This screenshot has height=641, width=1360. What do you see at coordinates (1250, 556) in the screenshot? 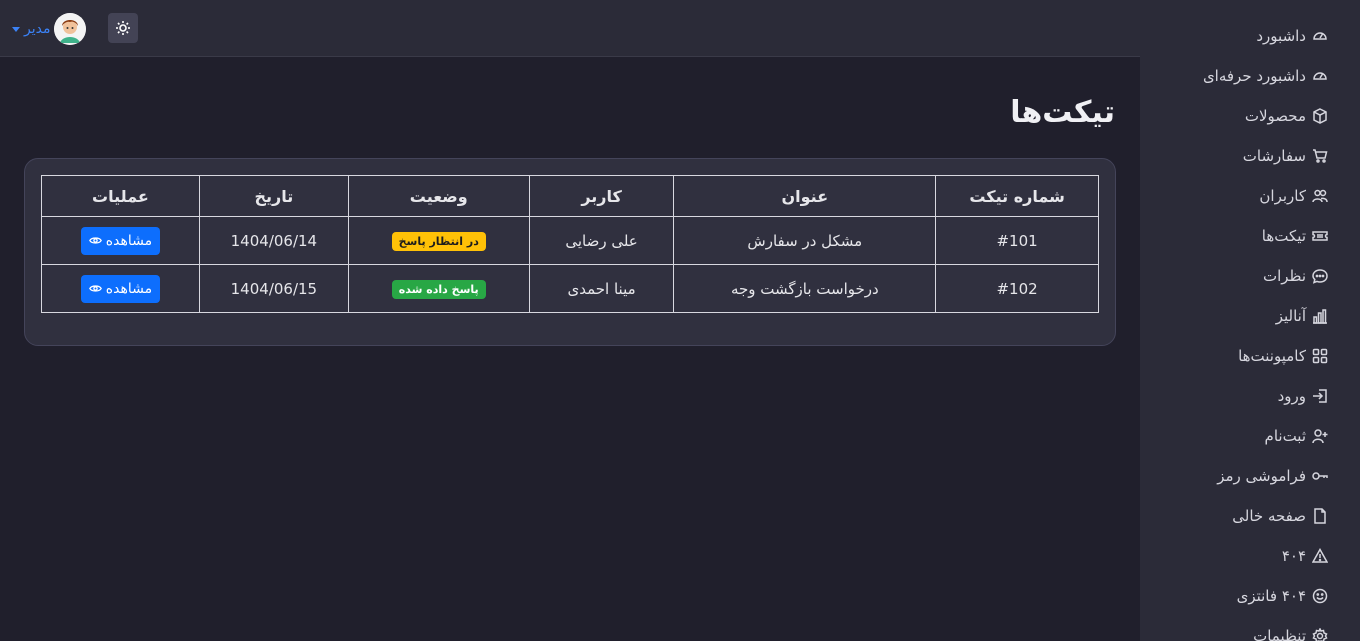
I see `sidebar-item-404: ۴۰۴` at bounding box center [1250, 556].